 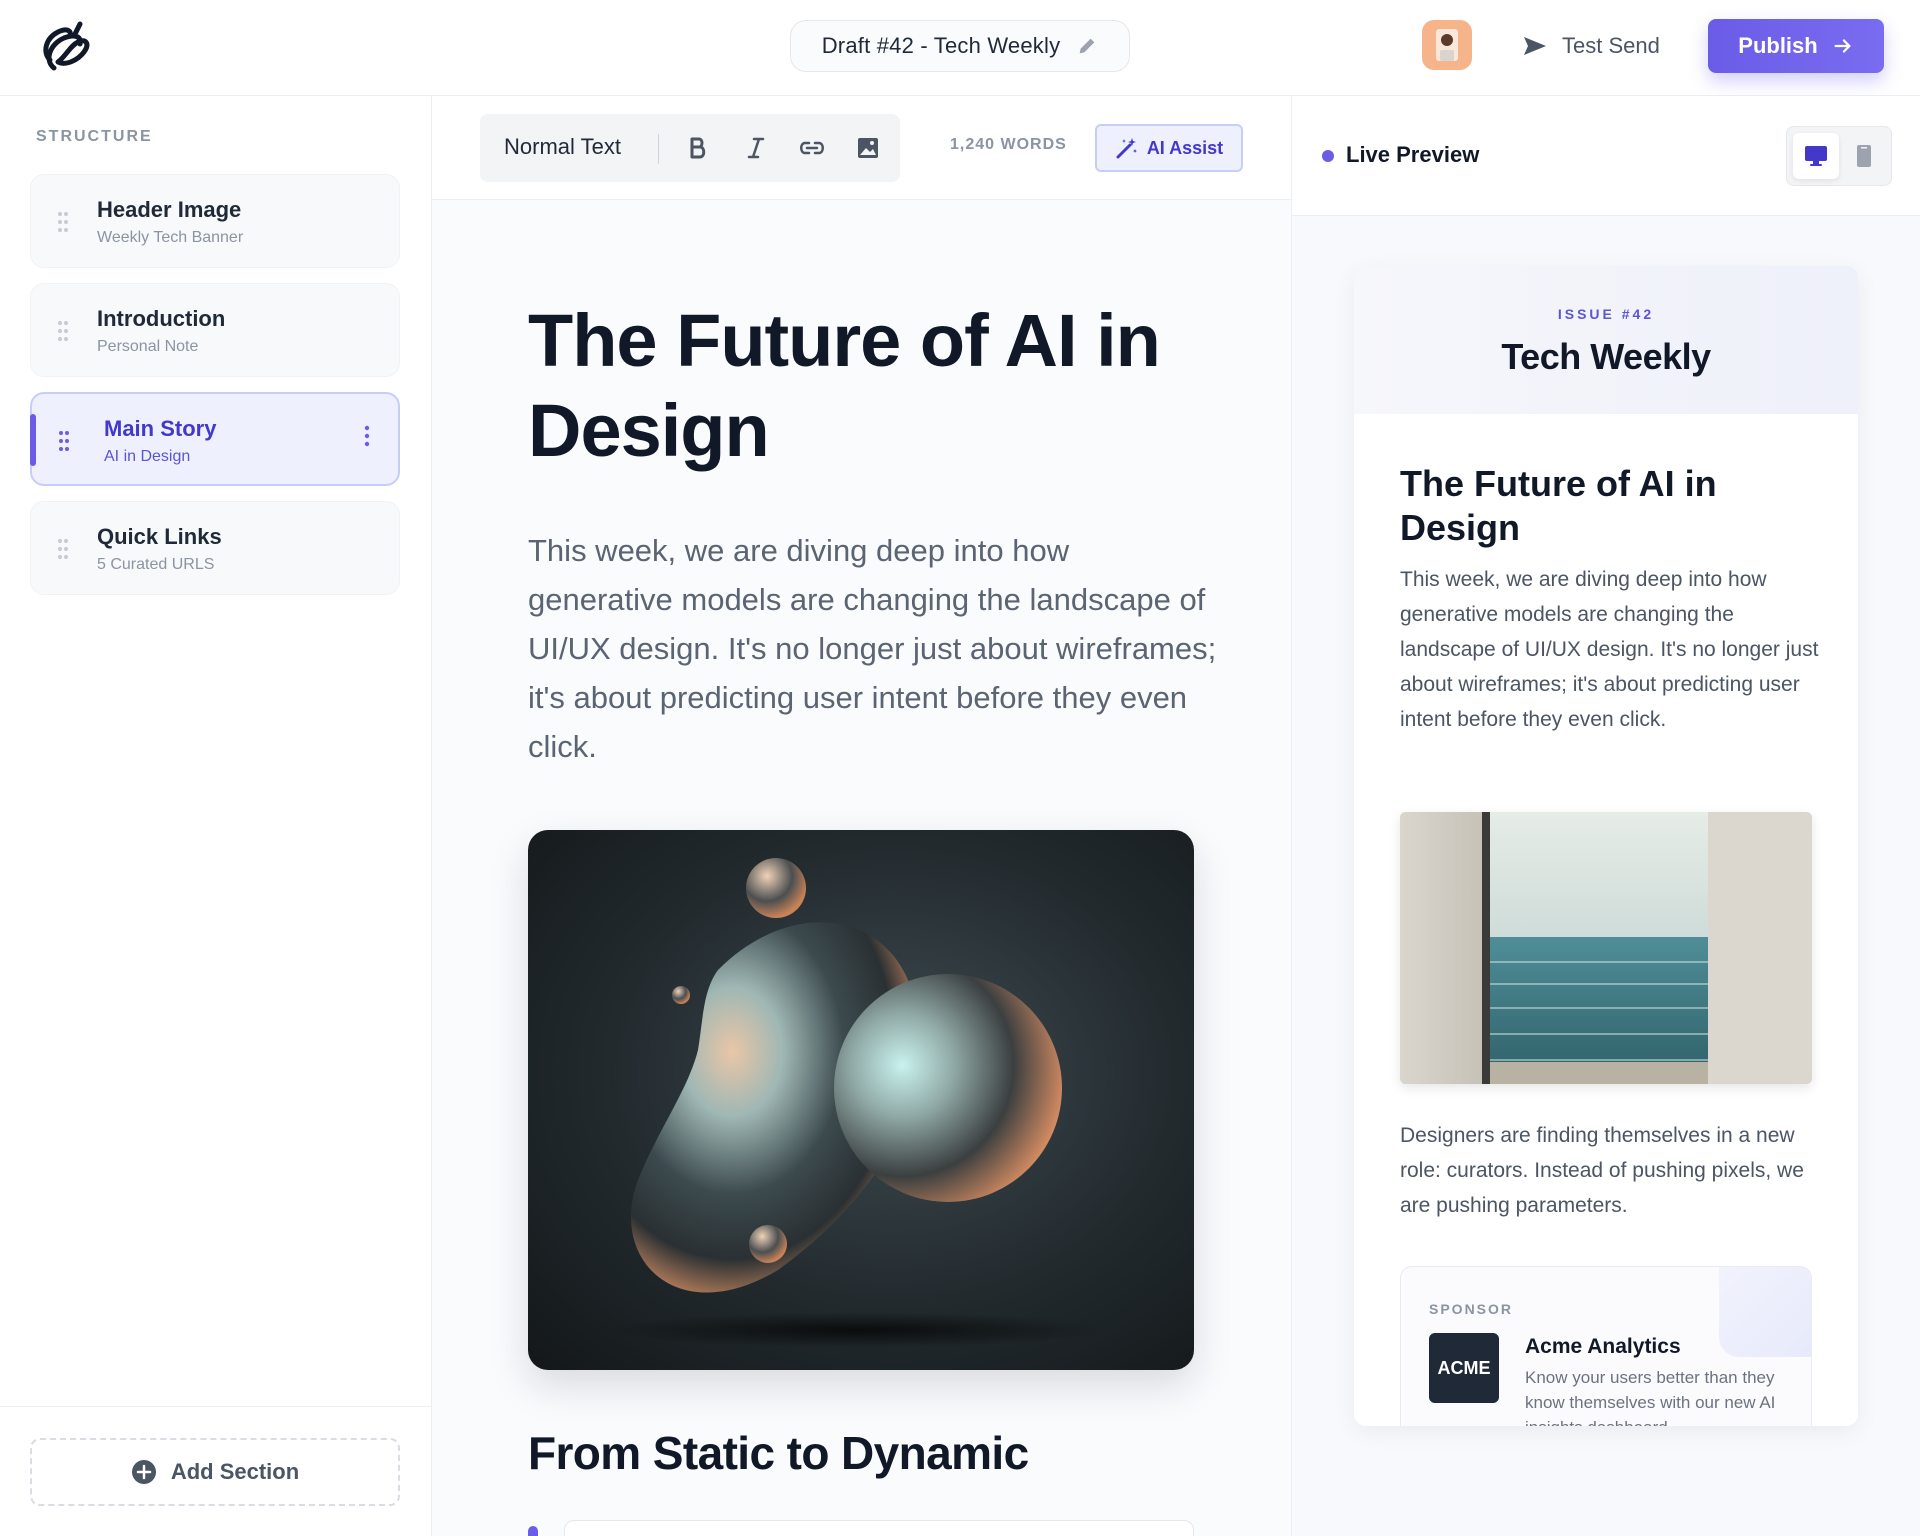 What do you see at coordinates (216, 1406) in the screenshot?
I see `sidebar-footer-divider` at bounding box center [216, 1406].